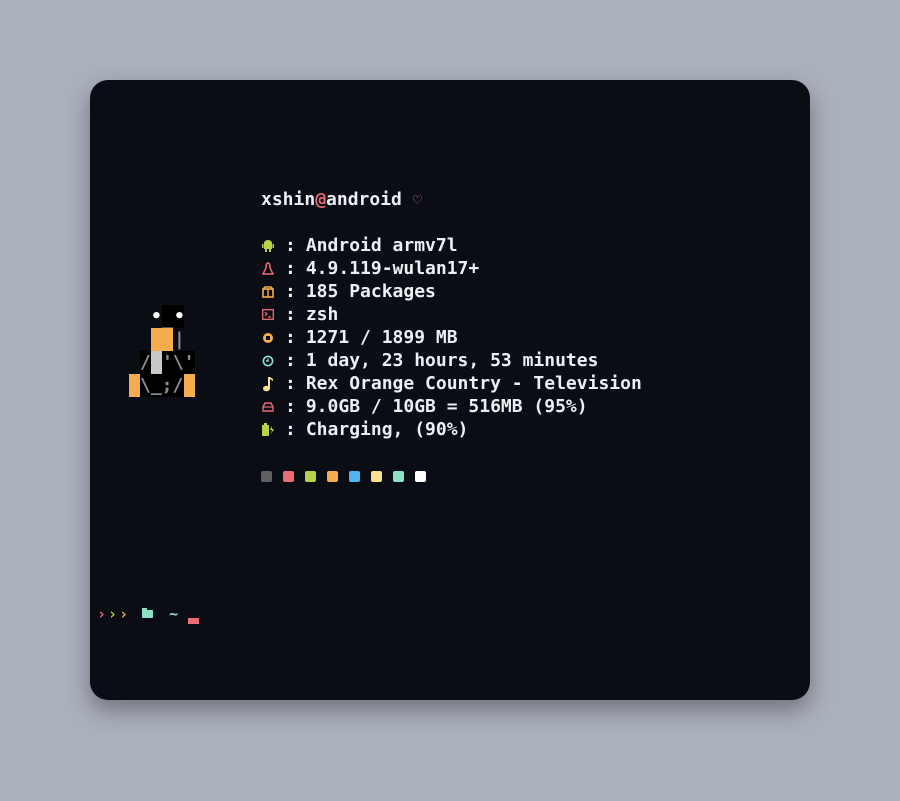  I want to click on package-icon, so click(268, 292).